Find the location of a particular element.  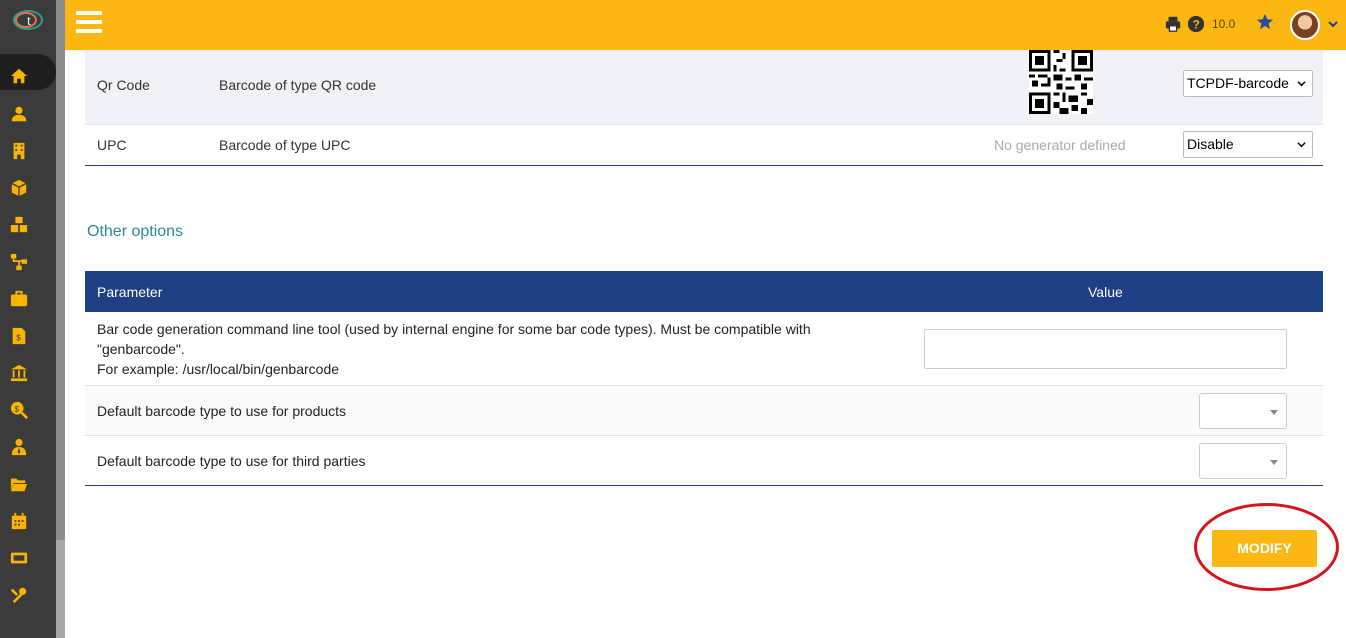

dolibarr-logo: t is located at coordinates (28, 20).